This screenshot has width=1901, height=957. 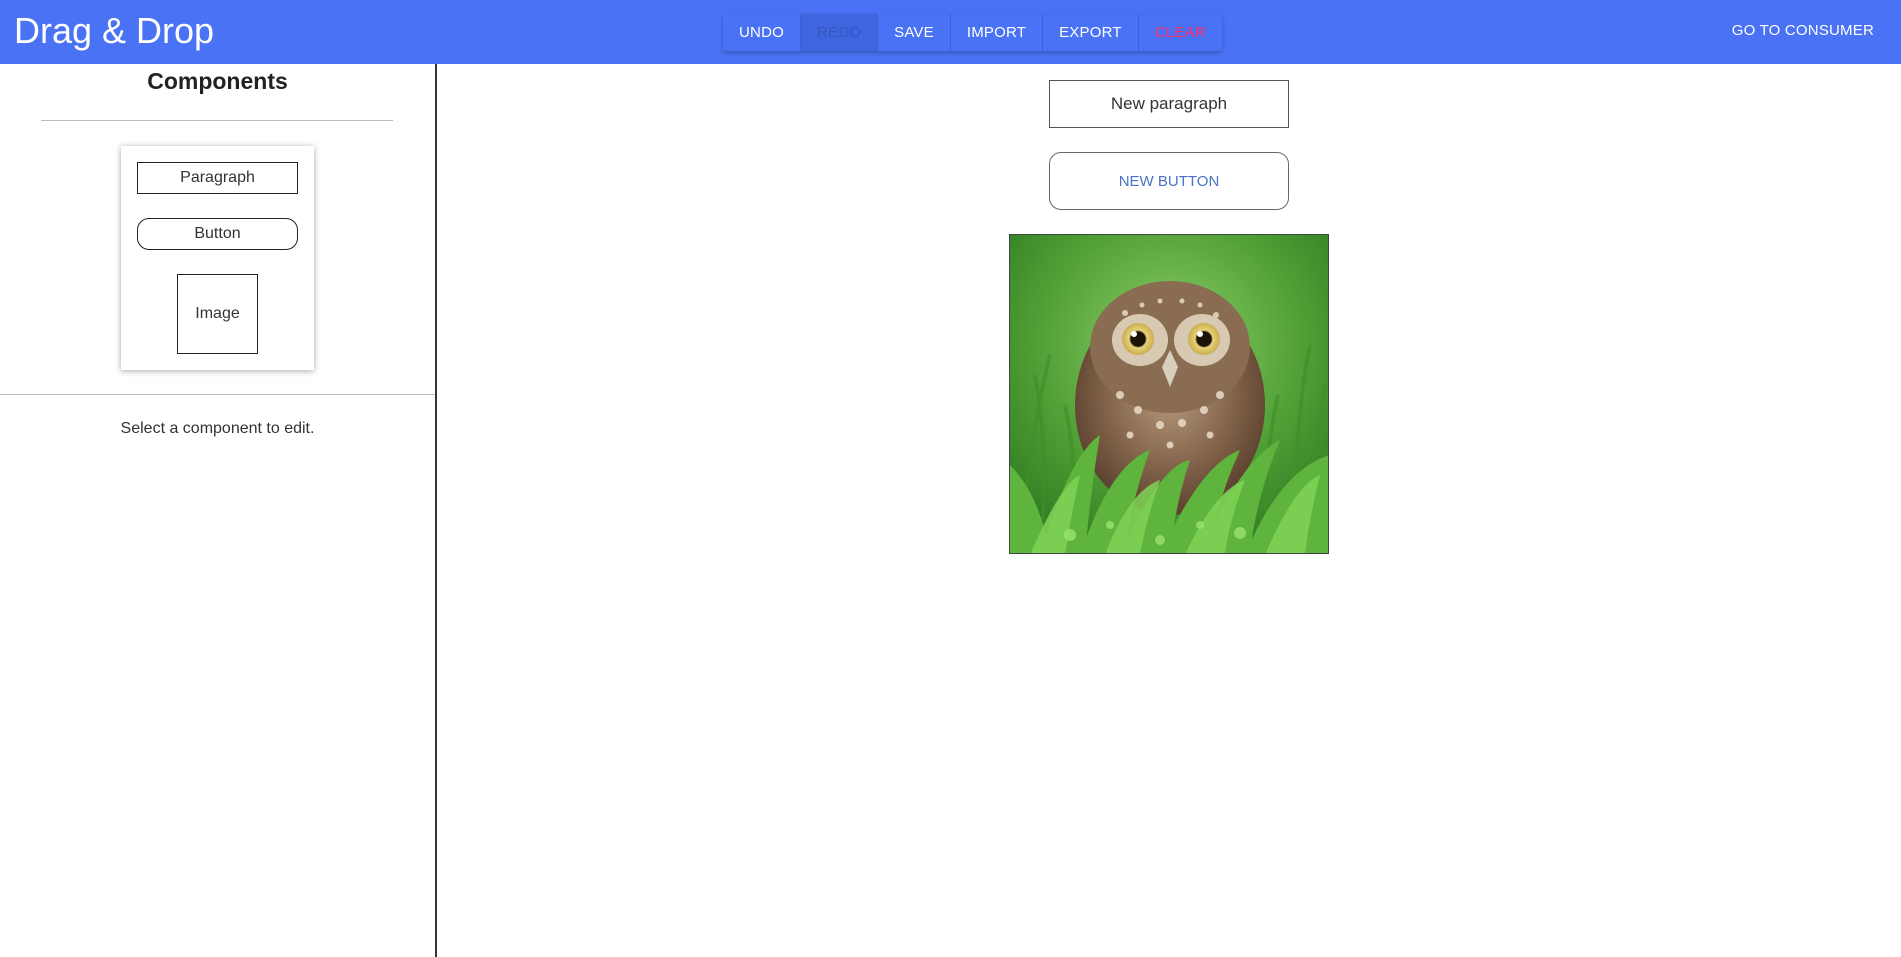 I want to click on save-button: SAVE, so click(x=914, y=32).